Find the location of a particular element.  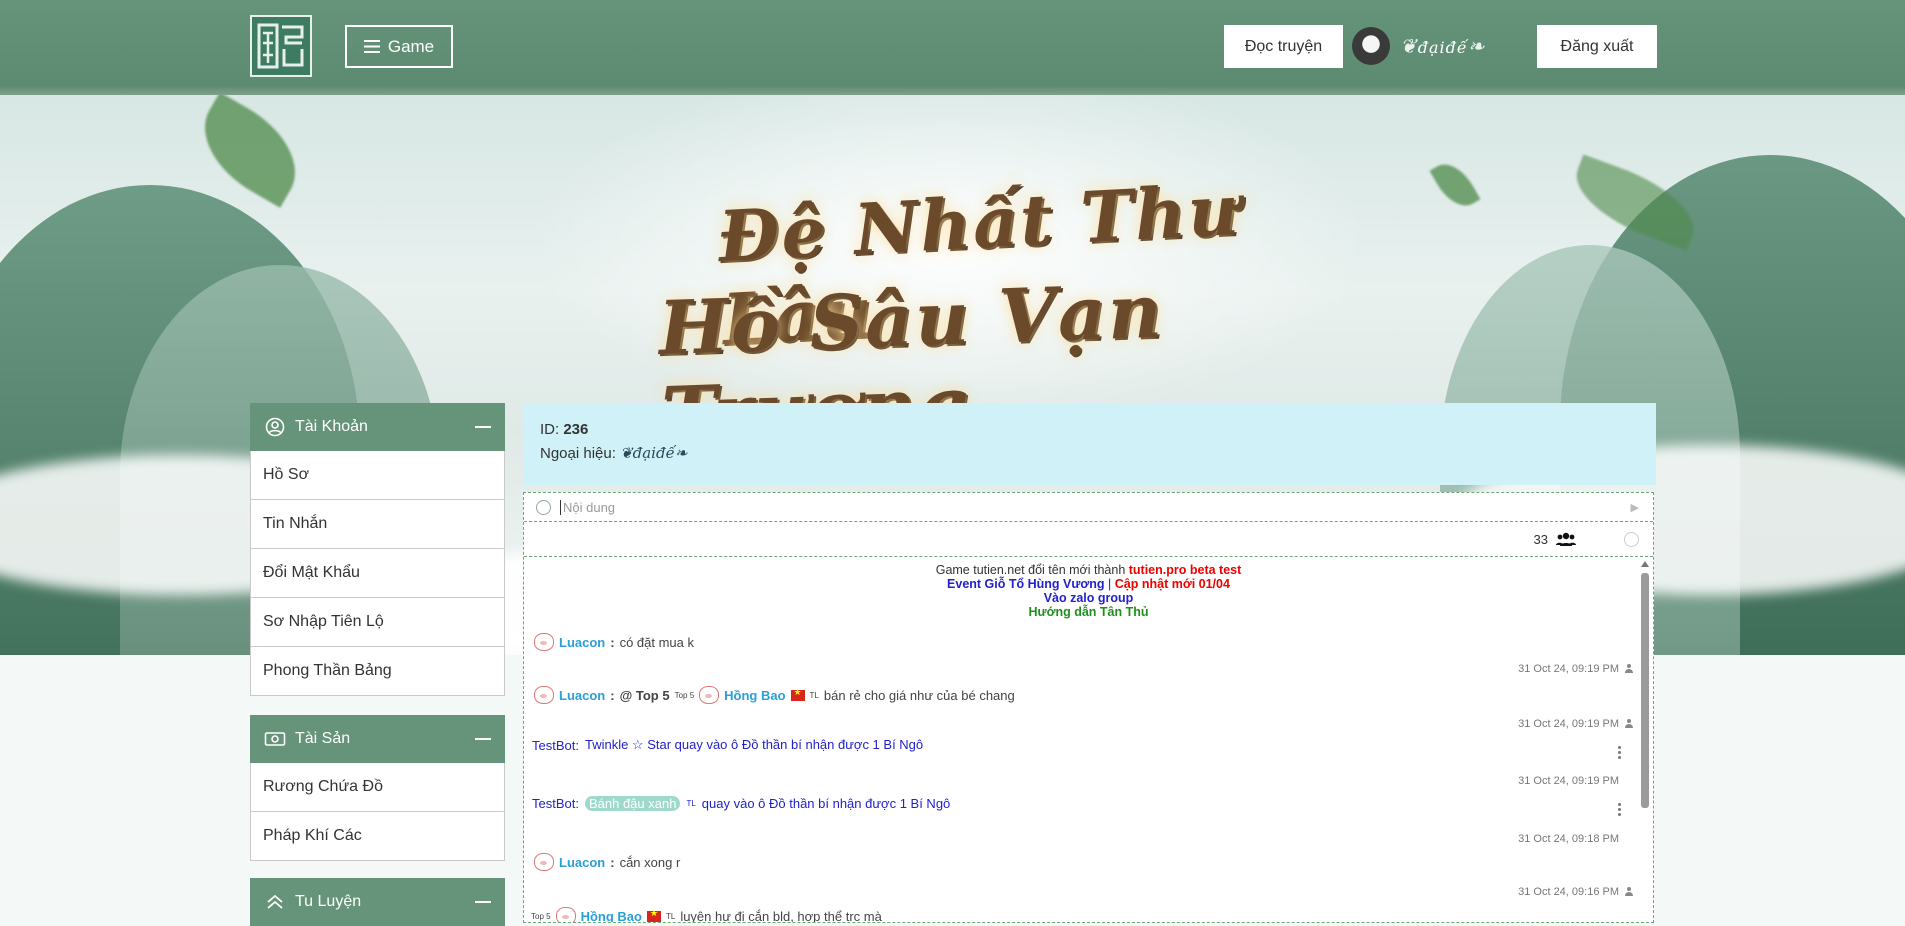

nickname-value: ❦đạiđế❧ is located at coordinates (654, 453).